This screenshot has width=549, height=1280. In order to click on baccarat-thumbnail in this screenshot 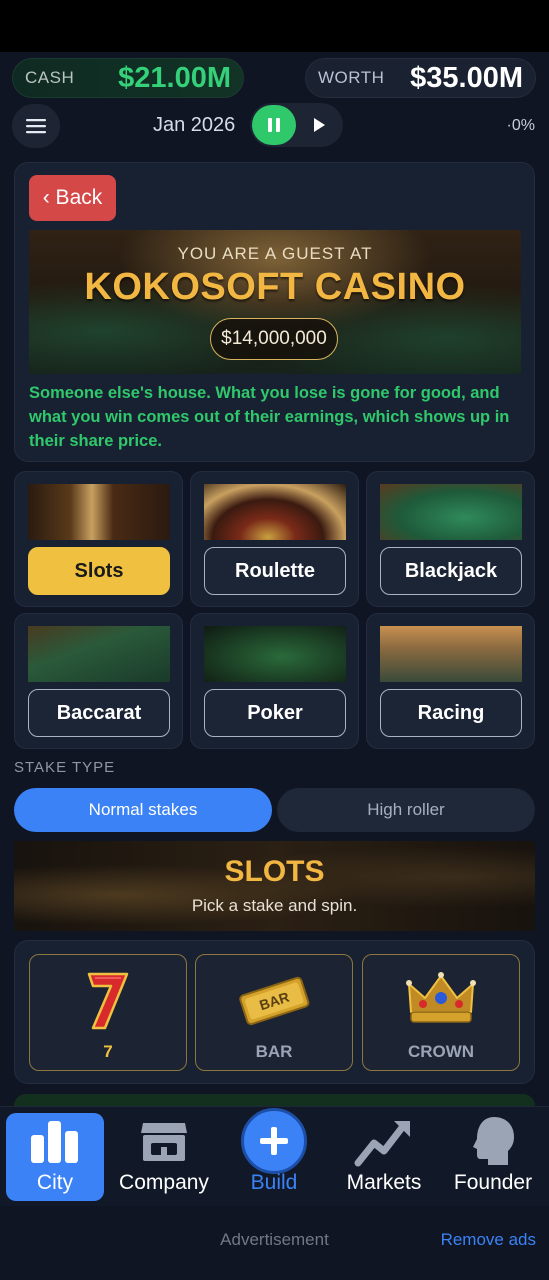, I will do `click(99, 654)`.